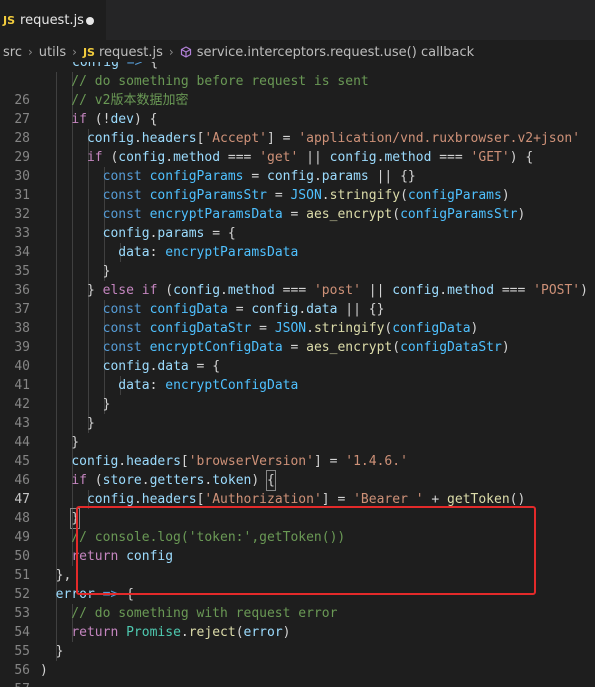 Image resolution: width=595 pixels, height=687 pixels. I want to click on code-line-41: 41 config.data = {, so click(297, 375).